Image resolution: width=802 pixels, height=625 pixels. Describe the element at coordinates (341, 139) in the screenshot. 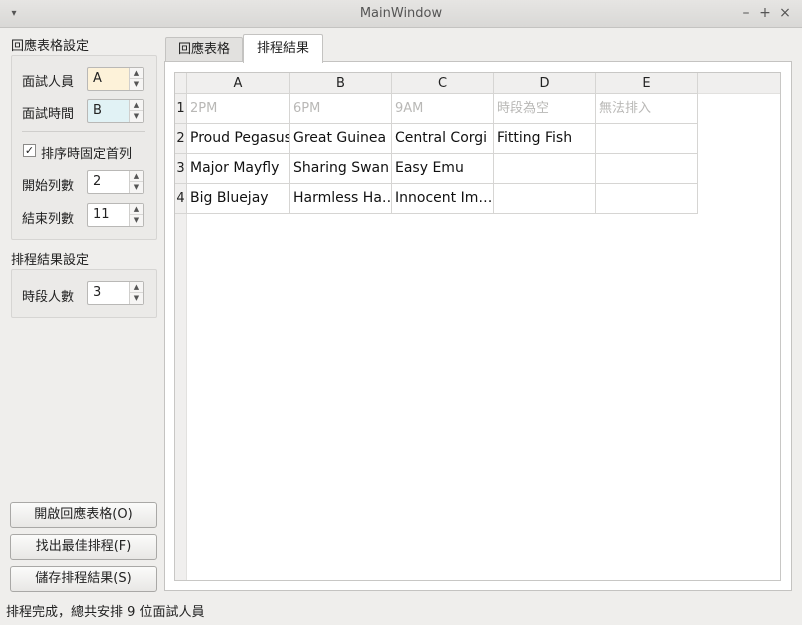

I see `table-cell: Great Guinea` at that location.